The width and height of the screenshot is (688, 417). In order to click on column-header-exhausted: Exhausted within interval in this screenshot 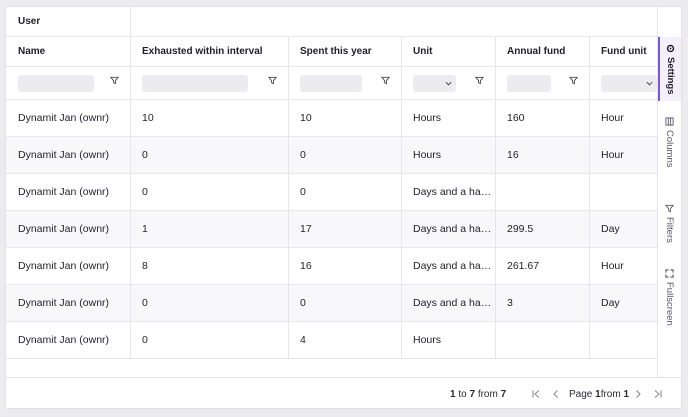, I will do `click(209, 51)`.